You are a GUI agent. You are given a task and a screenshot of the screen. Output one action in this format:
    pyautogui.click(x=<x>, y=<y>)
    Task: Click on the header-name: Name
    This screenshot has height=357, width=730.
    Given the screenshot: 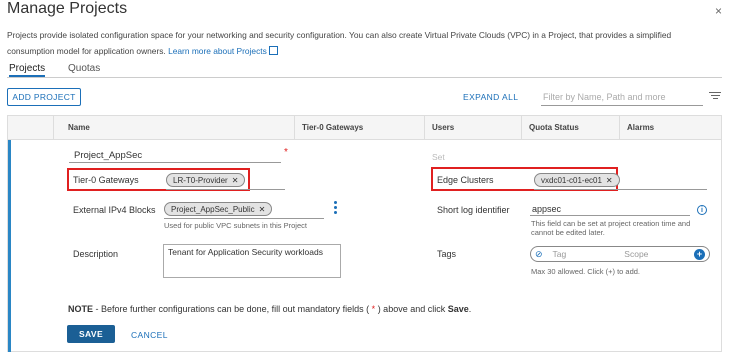 What is the action you would take?
    pyautogui.click(x=79, y=127)
    